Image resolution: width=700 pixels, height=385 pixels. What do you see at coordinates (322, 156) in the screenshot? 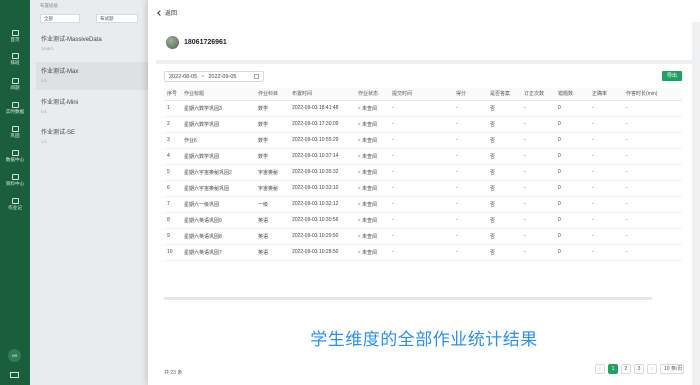
I see `table-cell: 2022-09-03 10:37:14` at bounding box center [322, 156].